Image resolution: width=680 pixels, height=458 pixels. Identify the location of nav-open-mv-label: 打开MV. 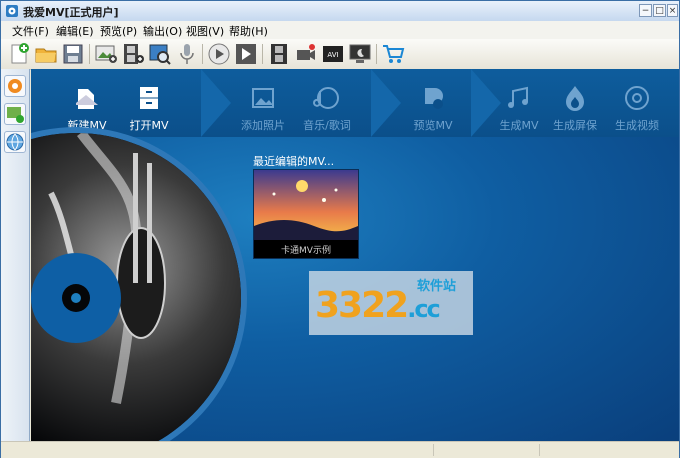
(149, 125).